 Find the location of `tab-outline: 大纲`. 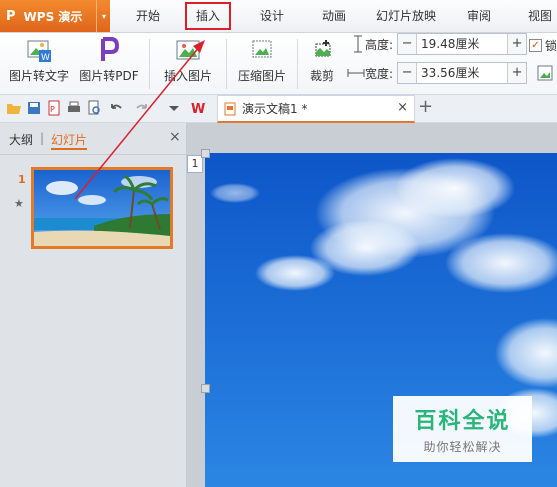

tab-outline: 大纲 is located at coordinates (21, 139).